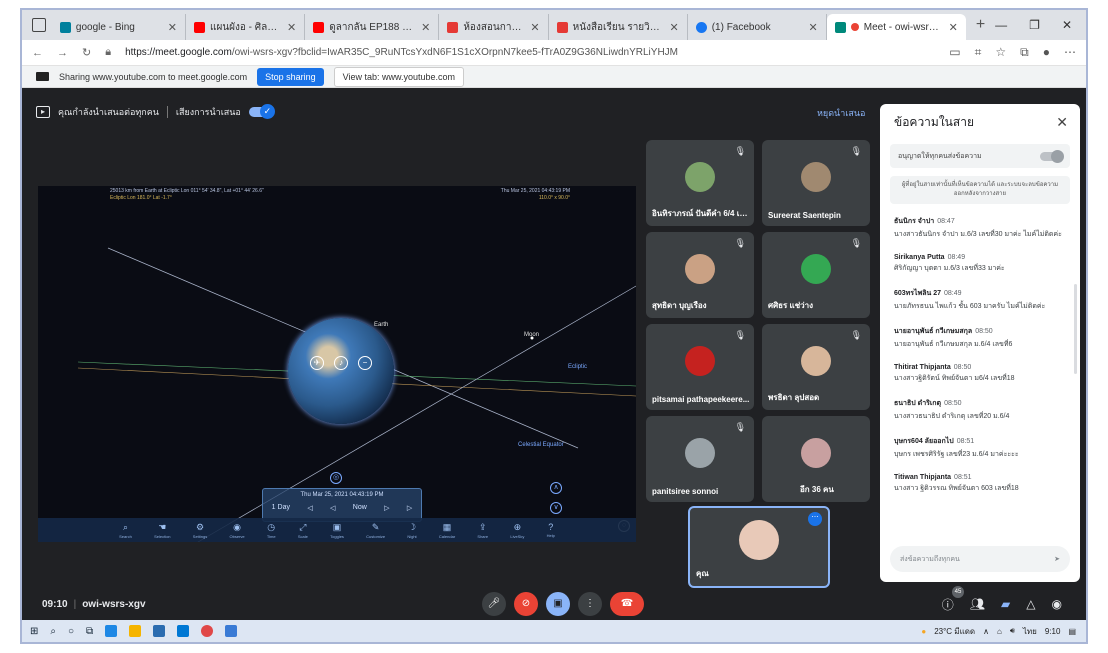 Image resolution: width=1108 pixels, height=653 pixels. I want to click on tab-meet: Meet - owi-wsrs-xgv ✕, so click(896, 27).